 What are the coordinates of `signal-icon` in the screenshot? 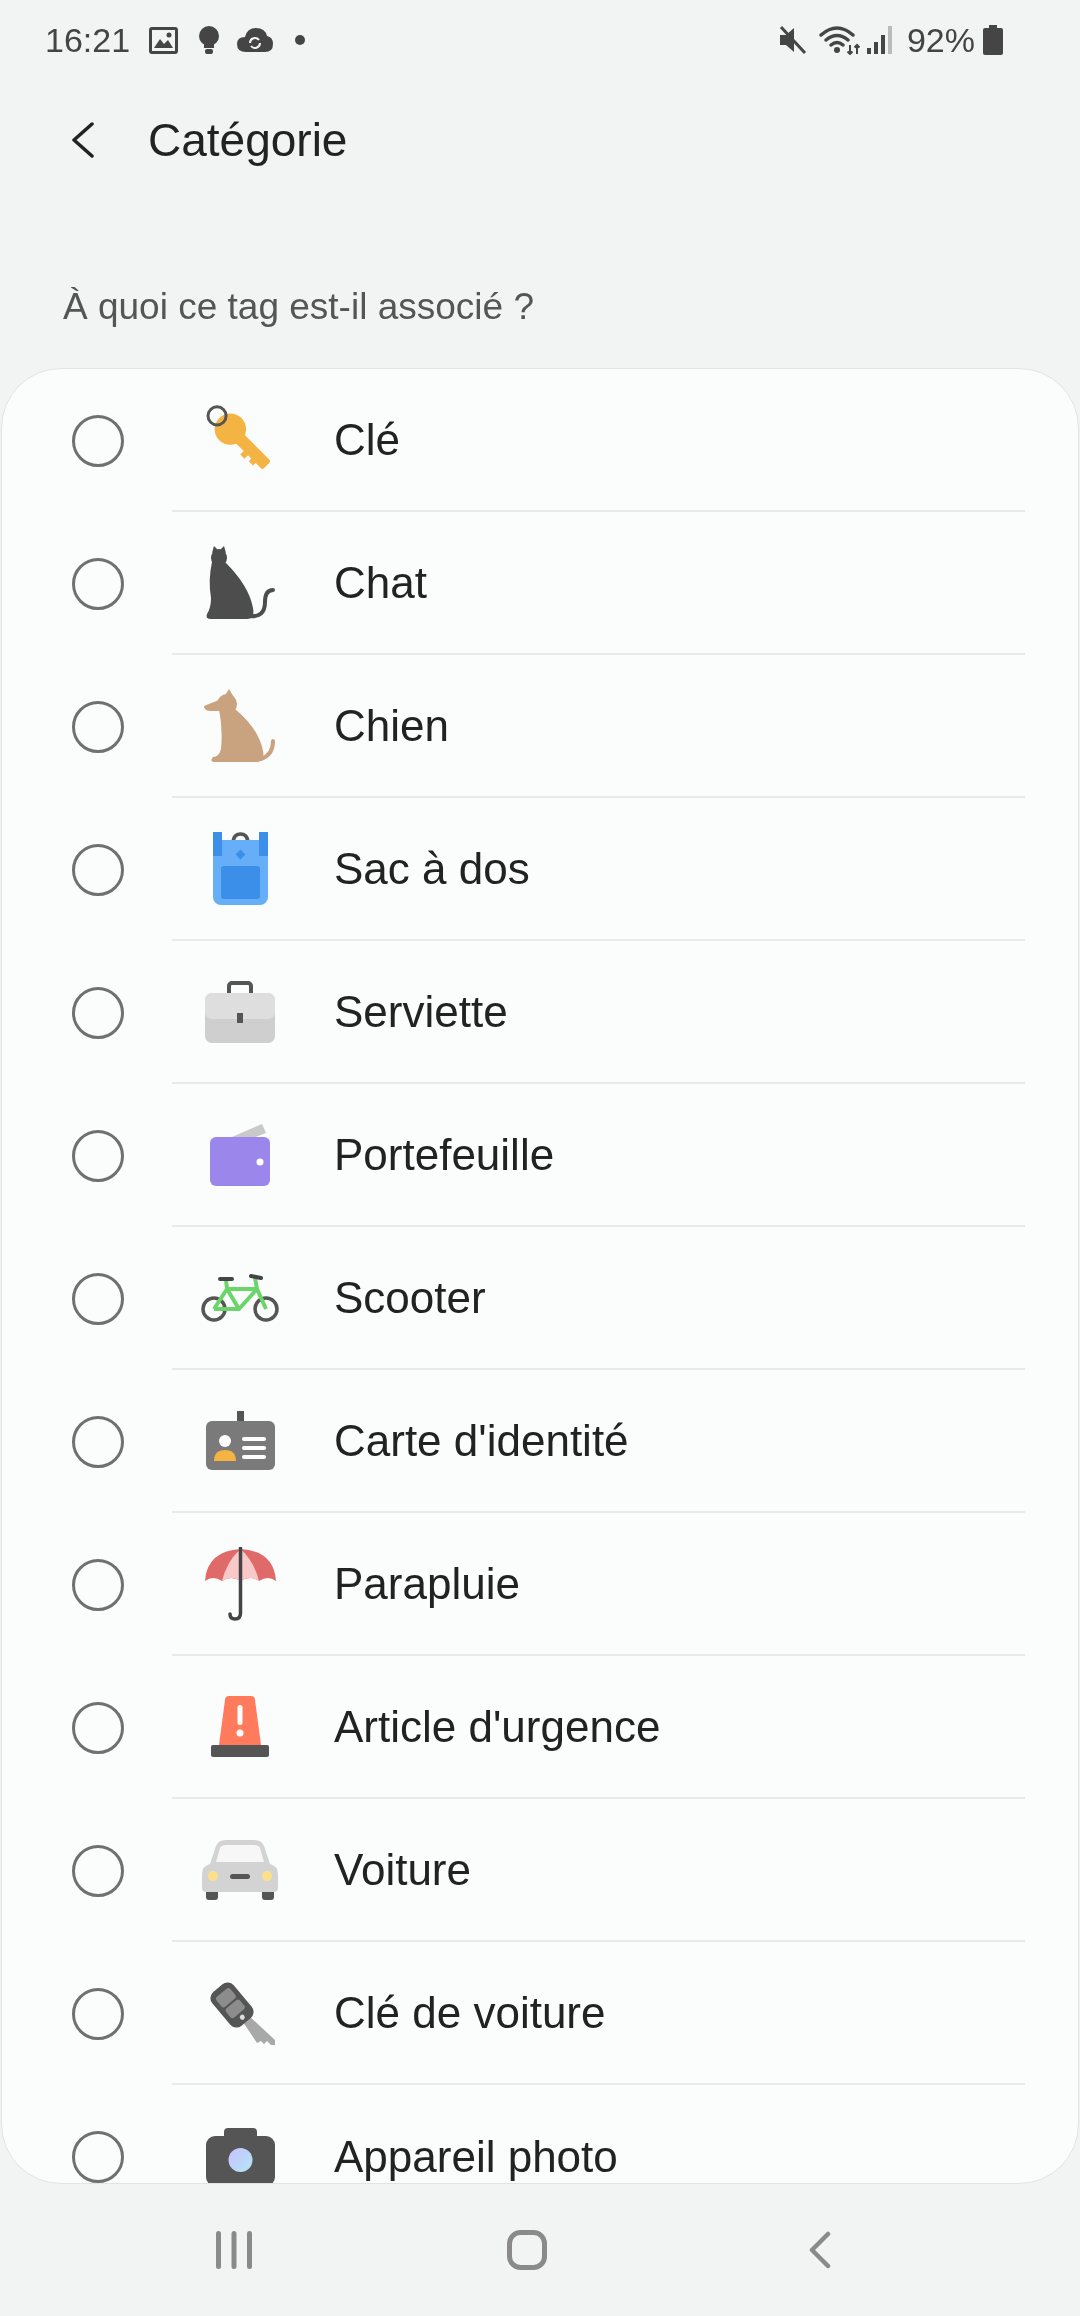 It's located at (879, 40).